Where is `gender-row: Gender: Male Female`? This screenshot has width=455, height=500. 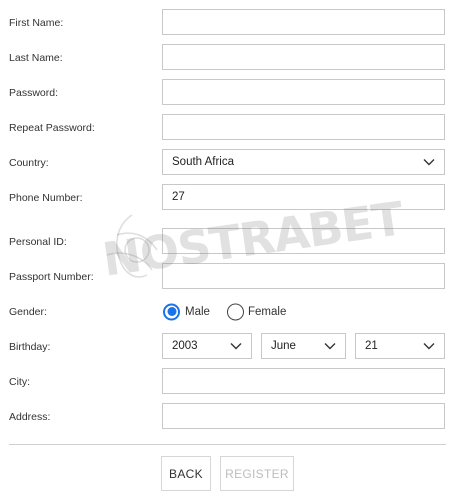
gender-row: Gender: Male Female is located at coordinates (227, 311).